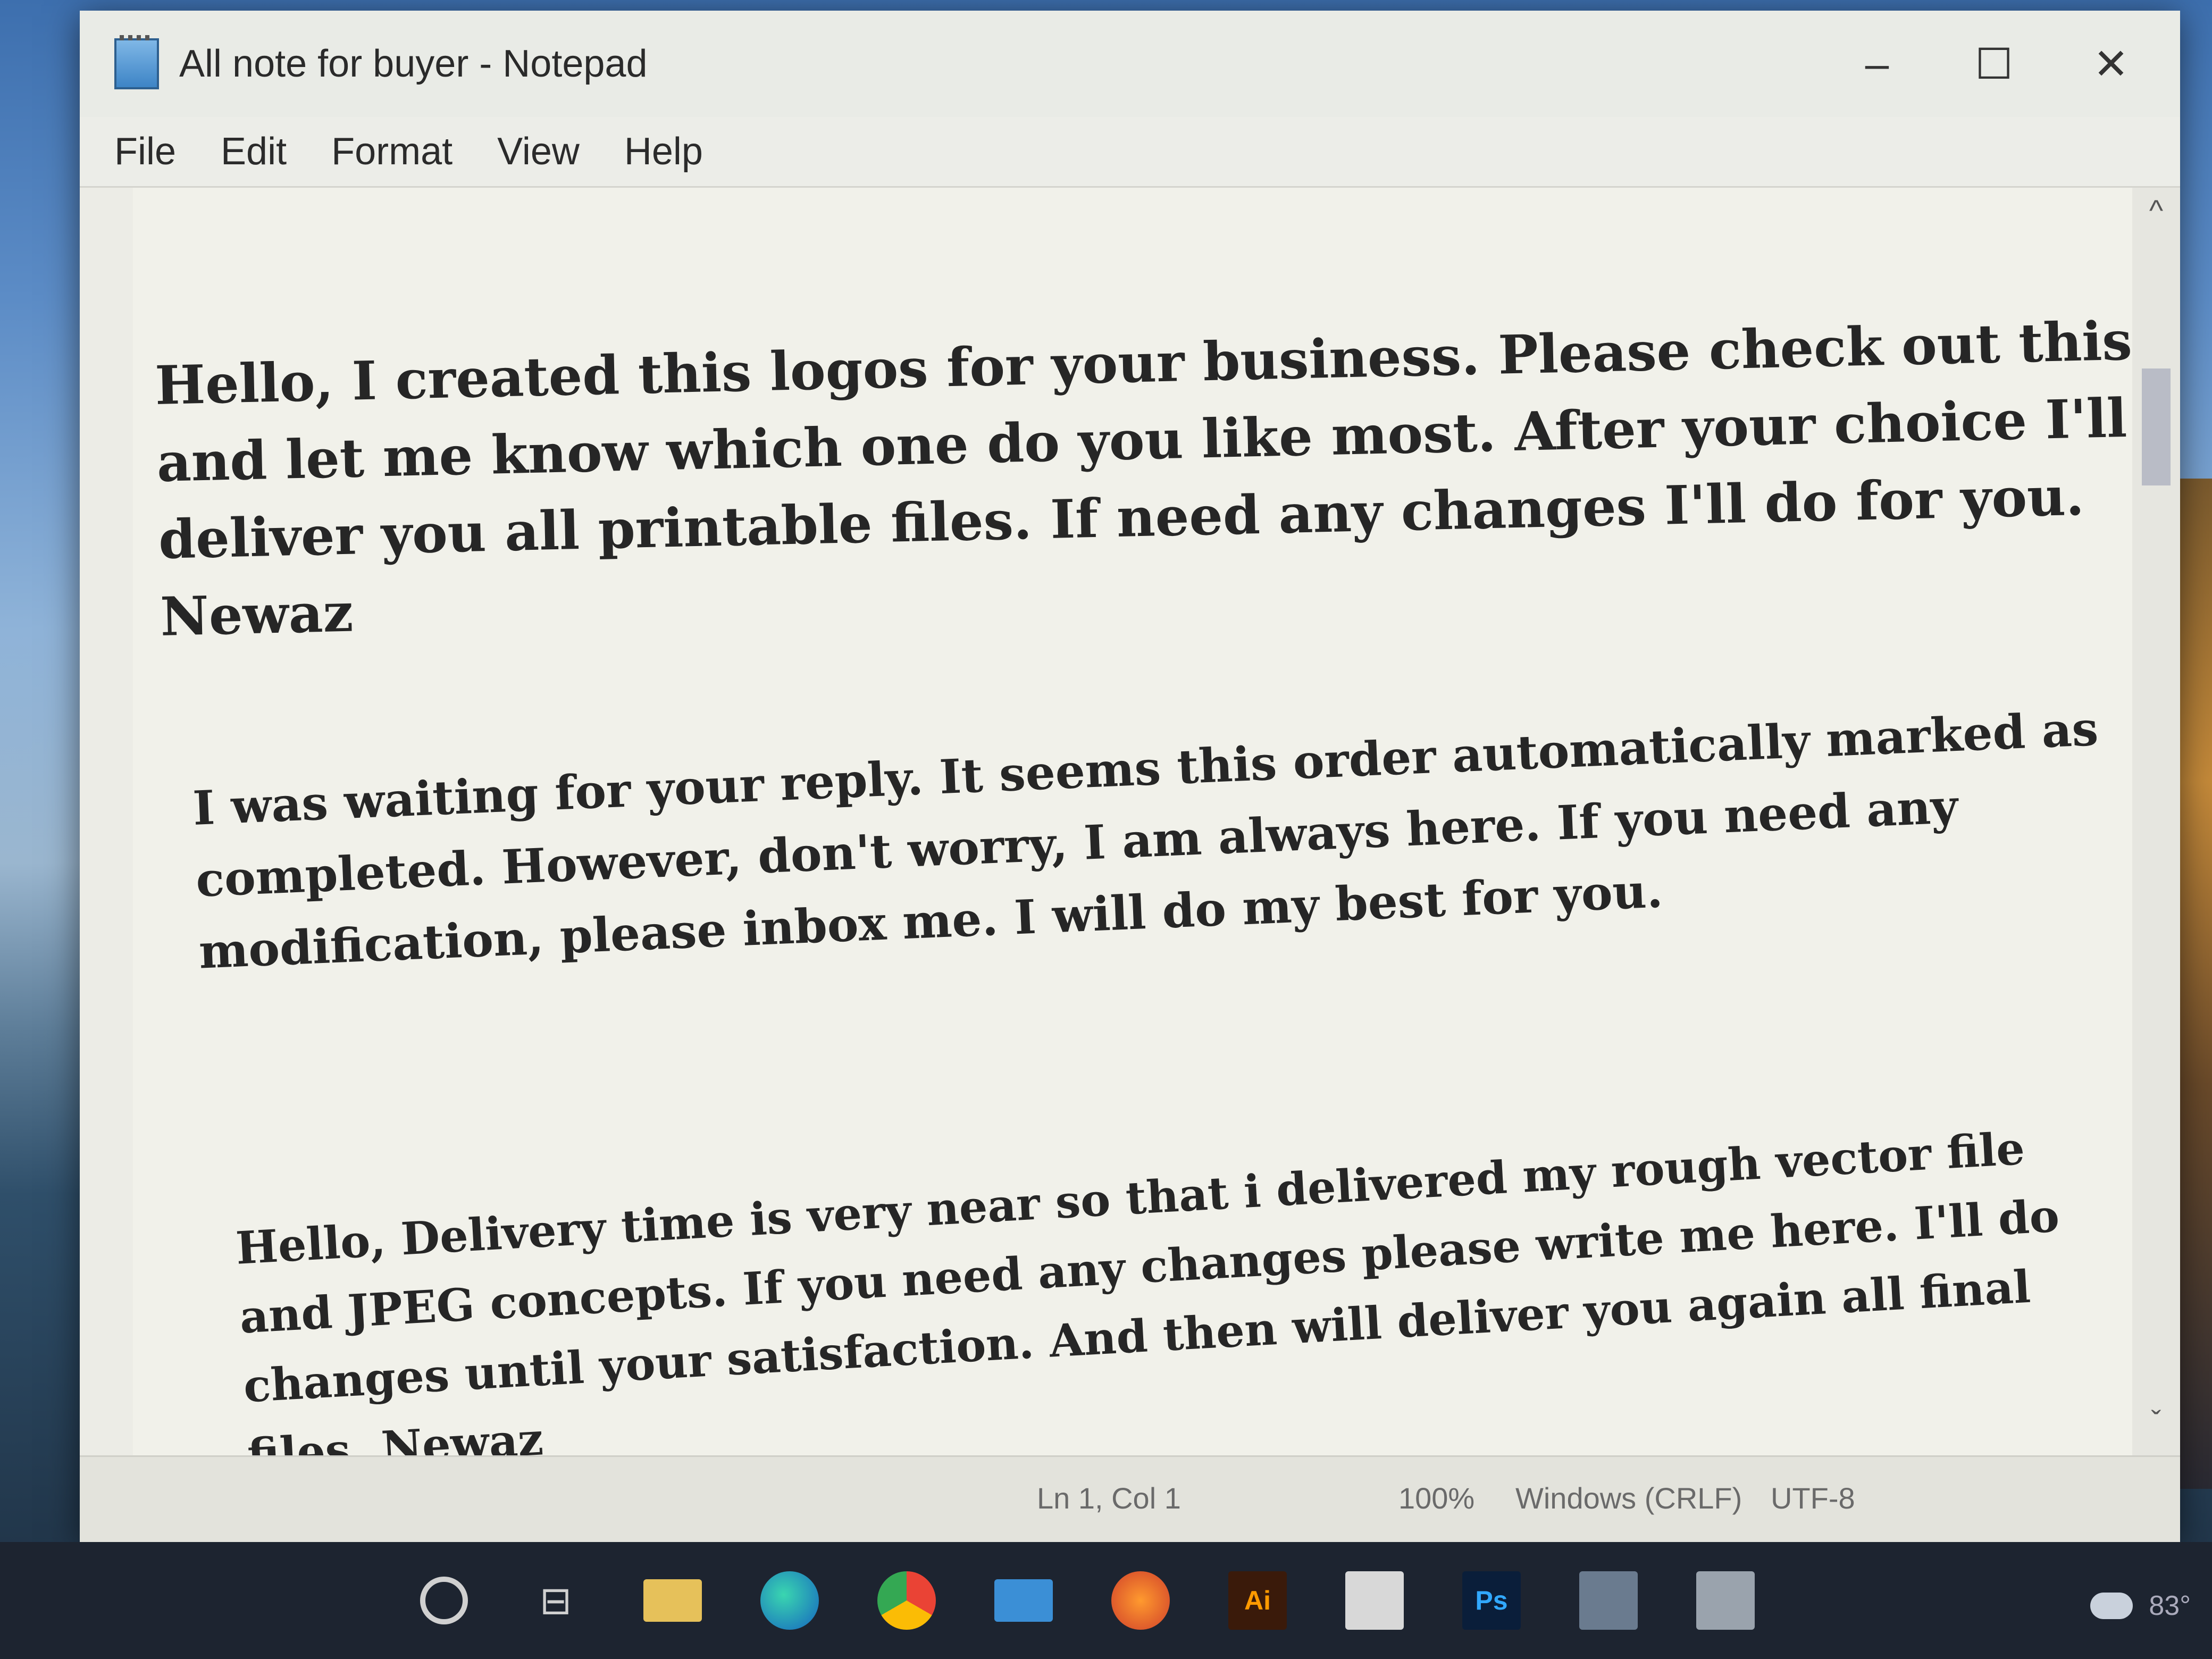  What do you see at coordinates (1106, 1600) in the screenshot?
I see `taskbar: ⊟ Ai Ps 83°` at bounding box center [1106, 1600].